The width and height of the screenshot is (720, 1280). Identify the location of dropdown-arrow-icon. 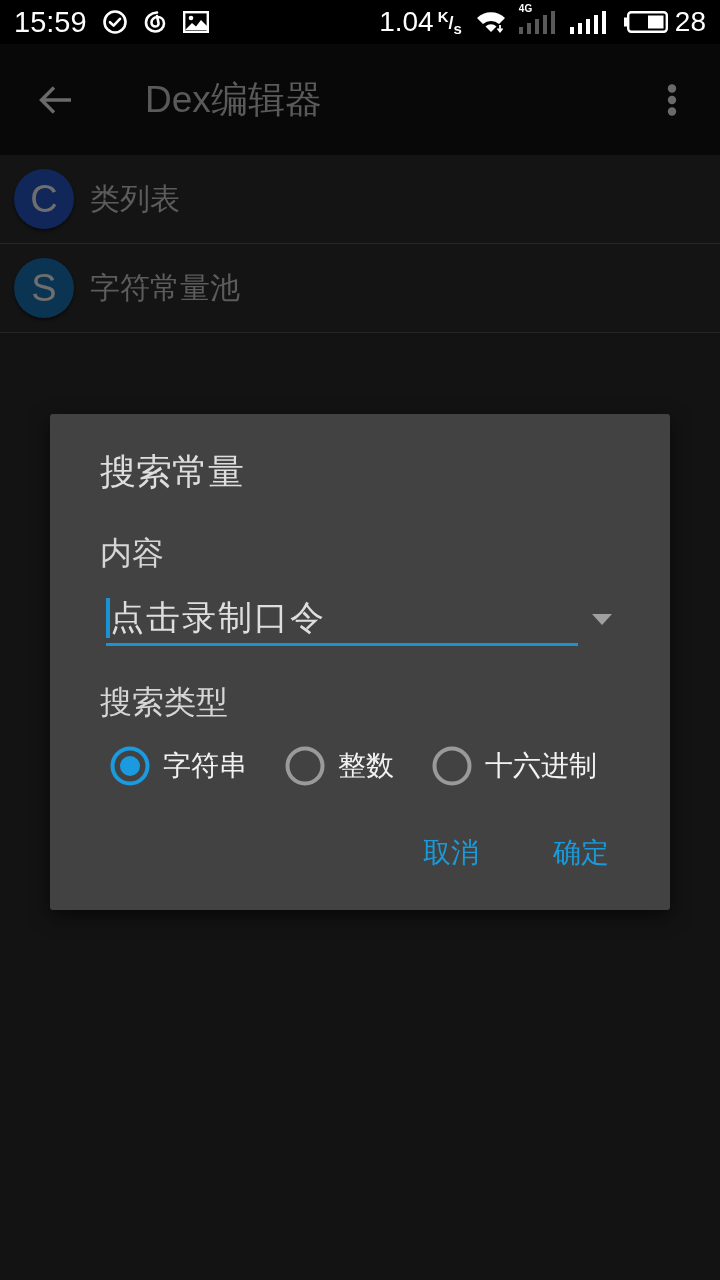
(602, 619).